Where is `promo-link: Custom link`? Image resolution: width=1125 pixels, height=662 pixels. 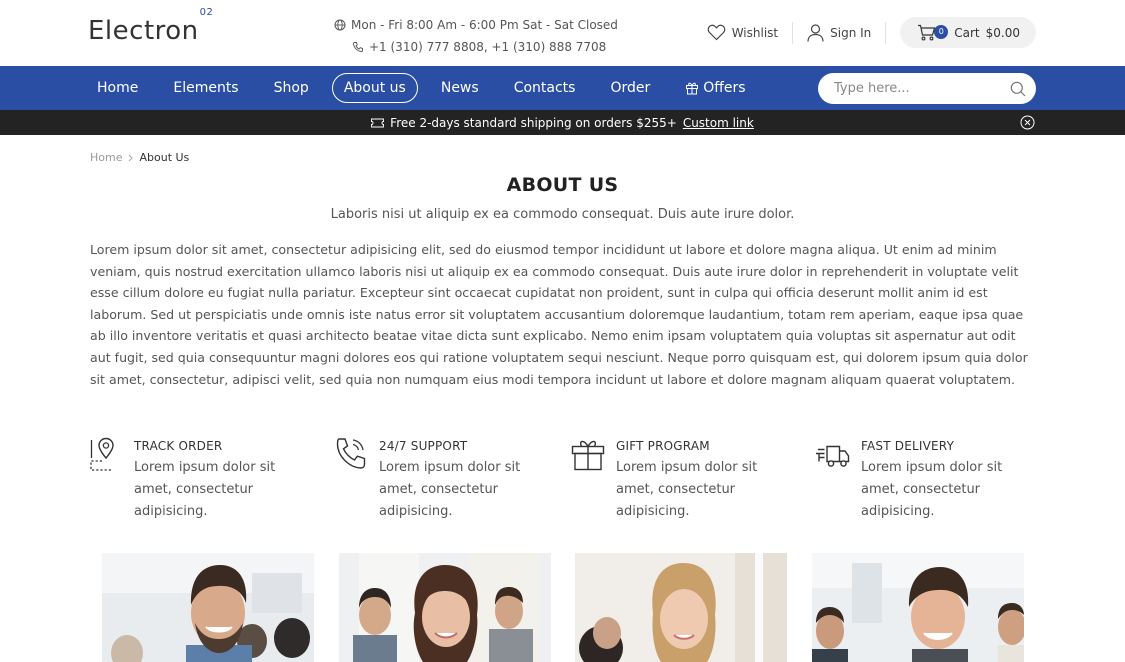
promo-link: Custom link is located at coordinates (718, 123).